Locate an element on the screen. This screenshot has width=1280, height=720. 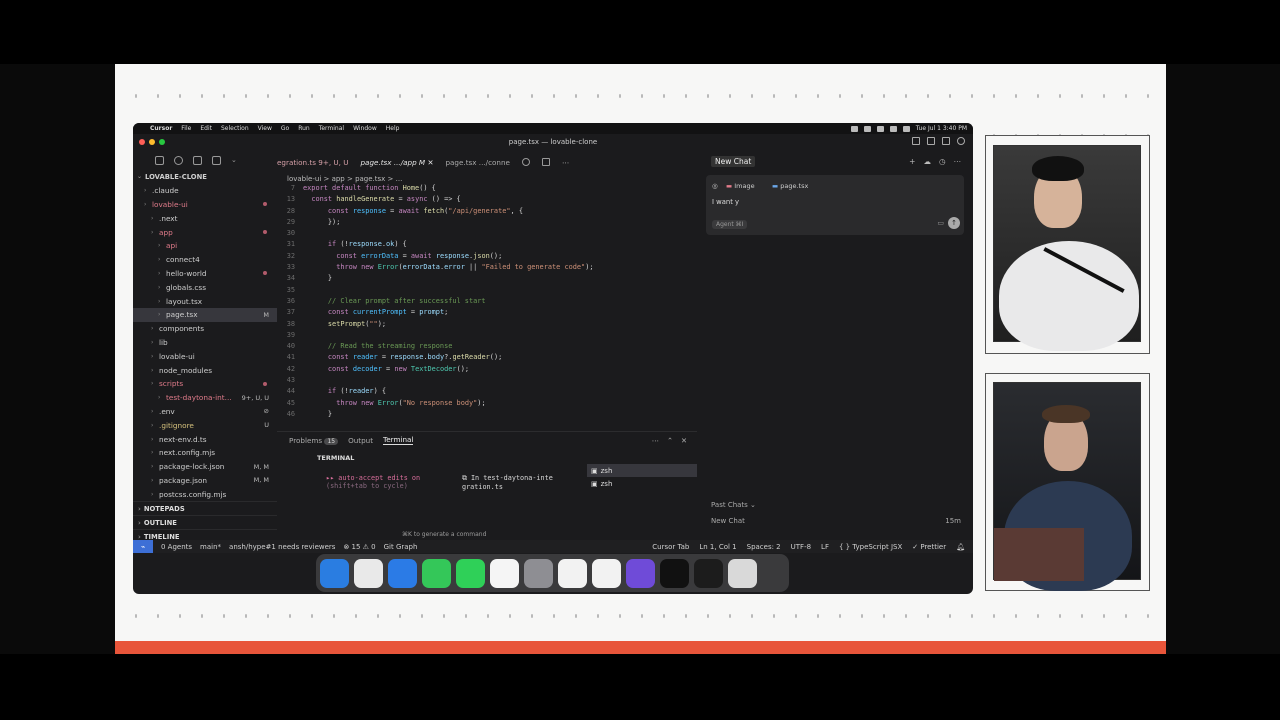
file-tree-item: › package.json M, M is located at coordinates (205, 481).